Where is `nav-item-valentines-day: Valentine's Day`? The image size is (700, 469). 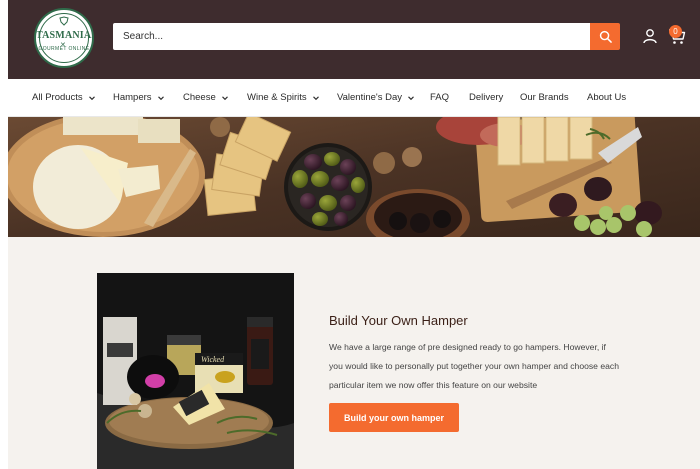
nav-item-valentines-day: Valentine's Day is located at coordinates (375, 97).